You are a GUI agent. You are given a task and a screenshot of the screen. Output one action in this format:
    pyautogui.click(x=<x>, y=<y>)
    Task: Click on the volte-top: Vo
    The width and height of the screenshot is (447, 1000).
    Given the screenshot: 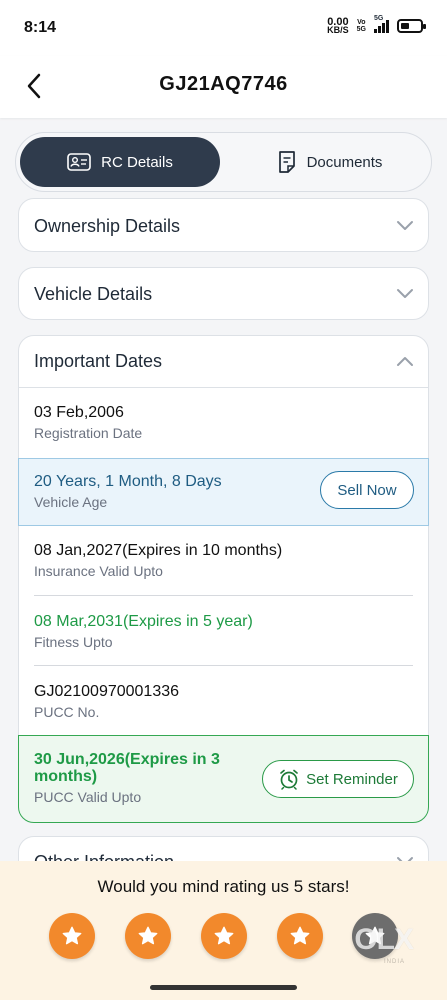 What is the action you would take?
    pyautogui.click(x=361, y=22)
    